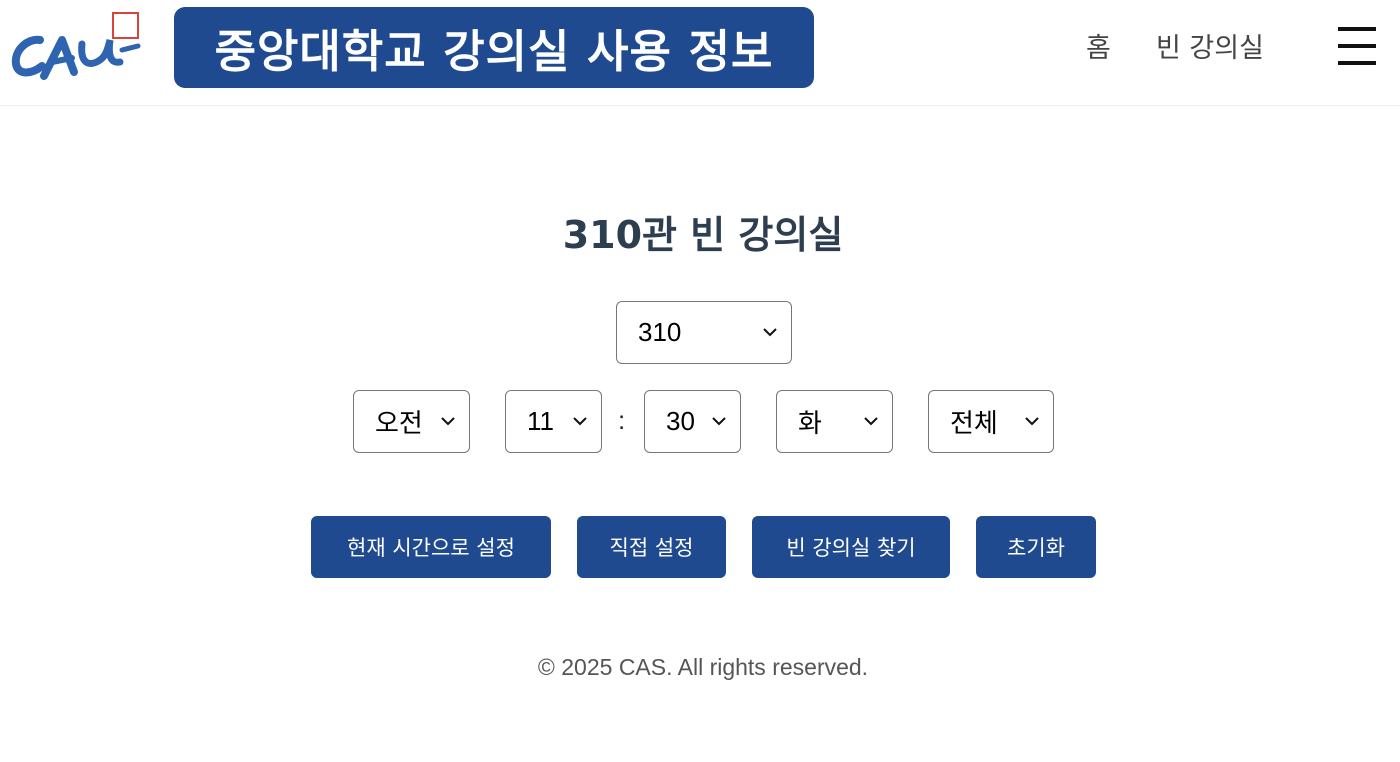  I want to click on minute-select-value: 30, so click(680, 421).